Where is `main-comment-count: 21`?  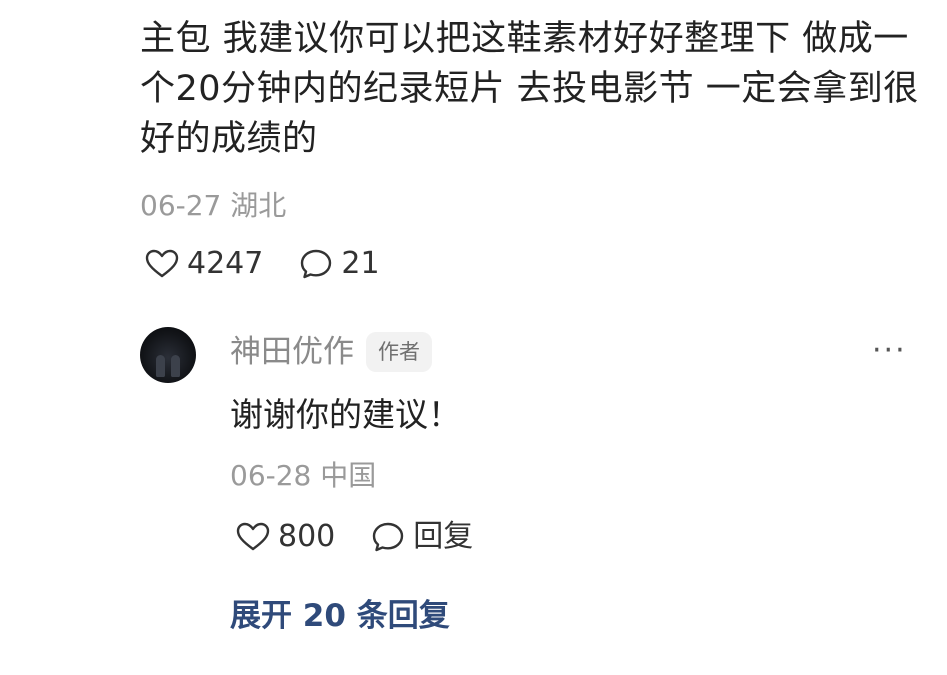
main-comment-count: 21 is located at coordinates (360, 263).